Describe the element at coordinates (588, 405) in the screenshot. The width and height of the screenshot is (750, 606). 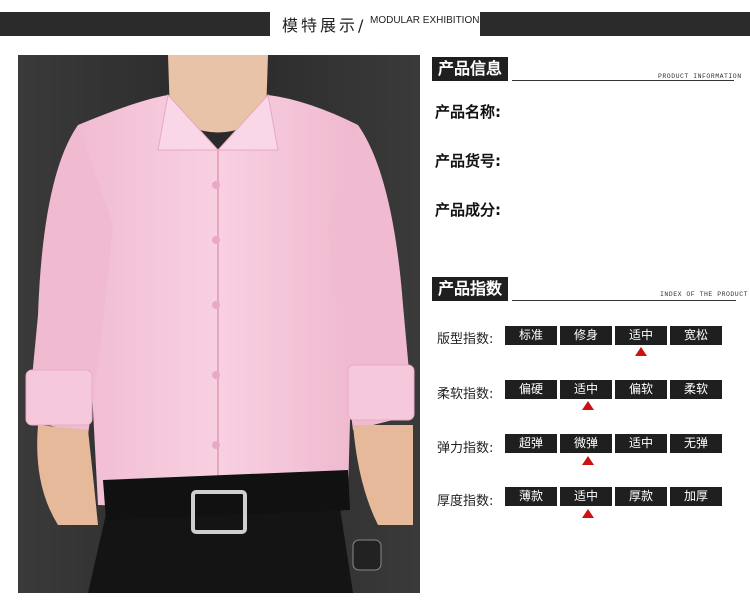
I see `softness-selected-marker` at that location.